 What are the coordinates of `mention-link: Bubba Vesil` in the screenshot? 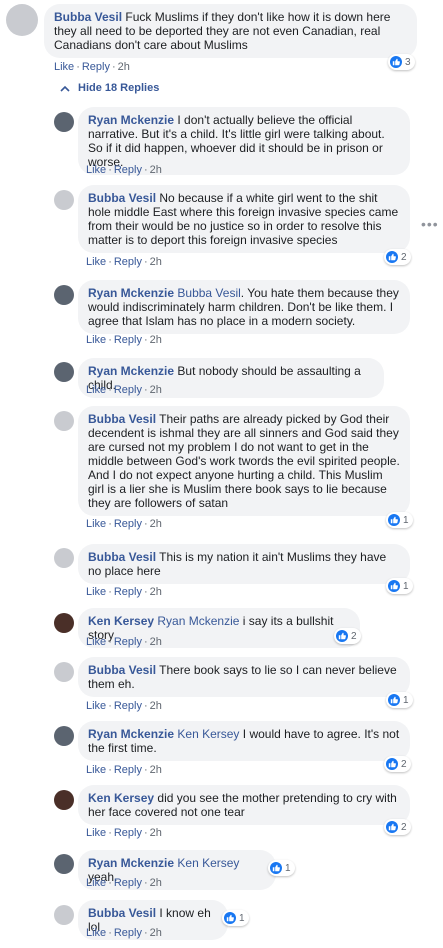 It's located at (208, 293).